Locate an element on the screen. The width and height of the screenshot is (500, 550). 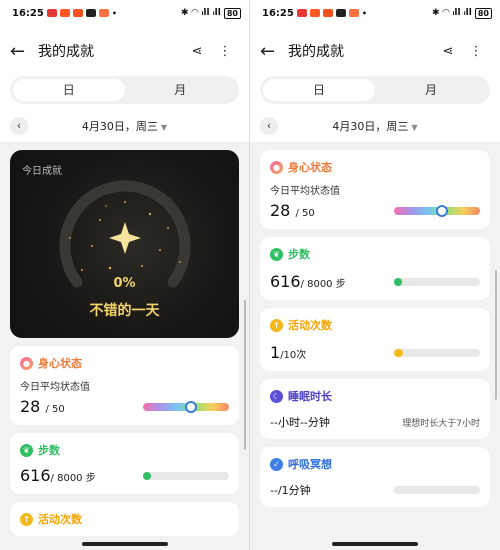
sleep-card: ☾ 睡眠时长 --小时--分钟 理想时长大于7小时 is located at coordinates (375, 409).